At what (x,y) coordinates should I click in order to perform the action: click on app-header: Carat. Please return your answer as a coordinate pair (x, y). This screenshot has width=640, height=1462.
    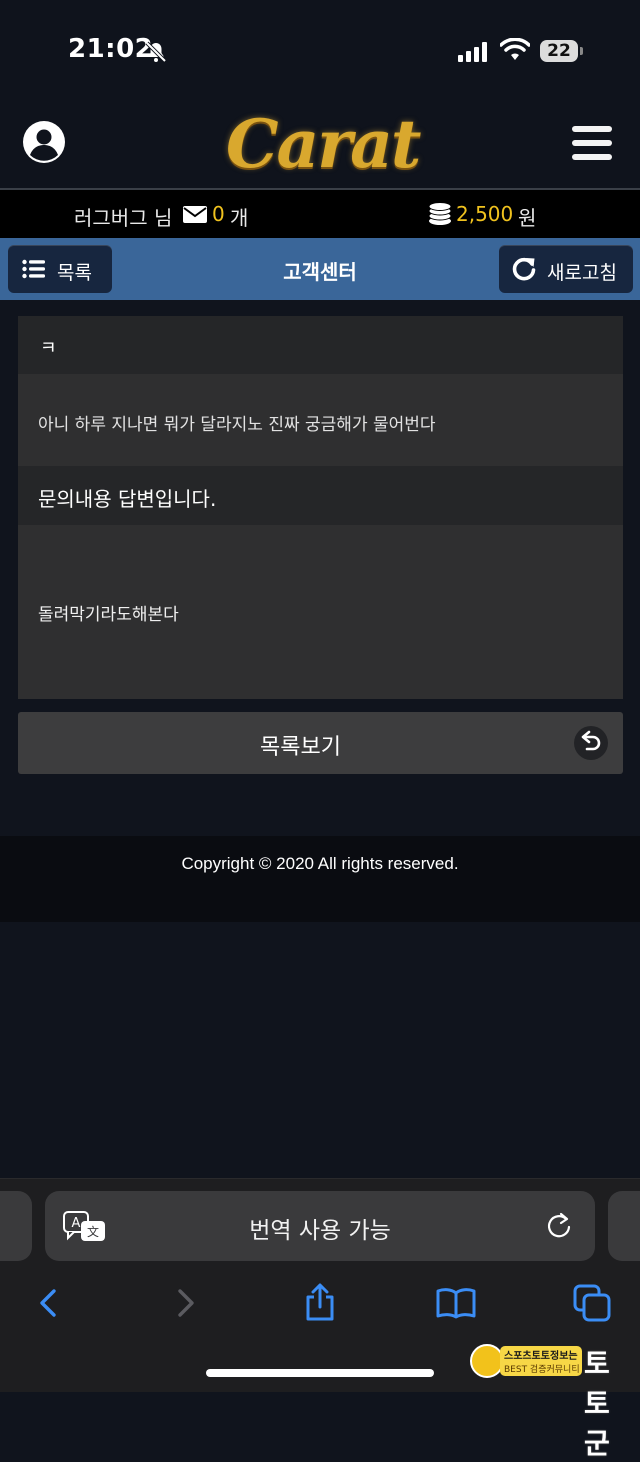
    Looking at the image, I should click on (320, 144).